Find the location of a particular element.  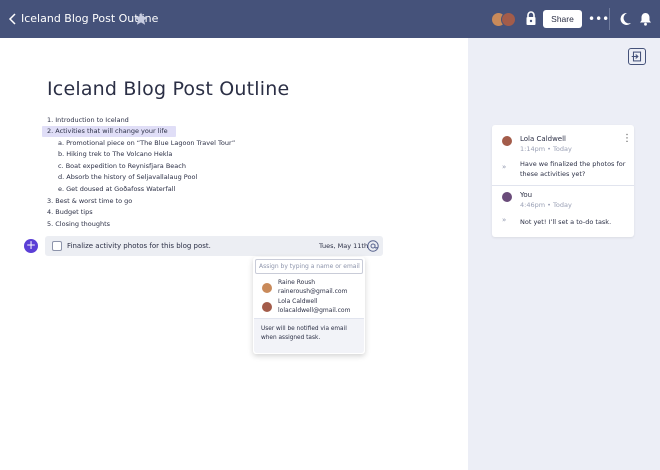

comment-time: 4:46pm • Today is located at coordinates (546, 205).